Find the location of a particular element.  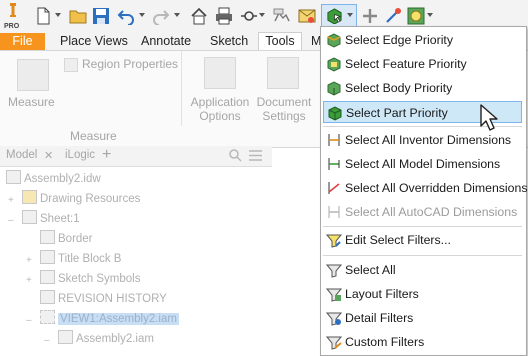

measure-label: Measure is located at coordinates (31, 102).